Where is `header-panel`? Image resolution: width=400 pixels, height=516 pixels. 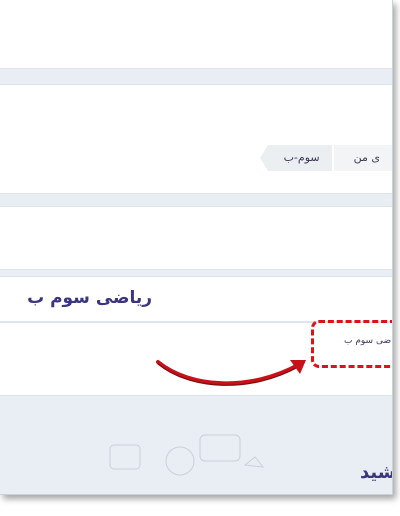 header-panel is located at coordinates (196, 34).